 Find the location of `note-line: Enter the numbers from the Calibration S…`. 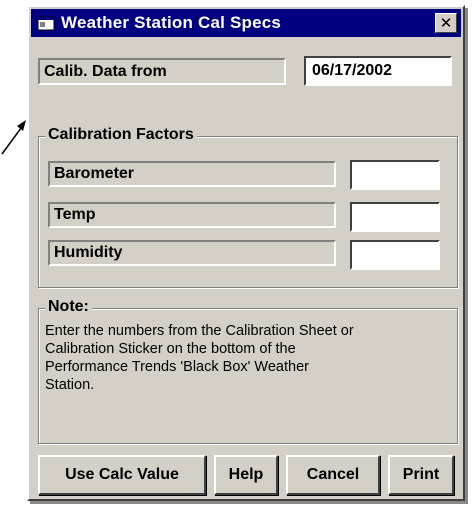

note-line: Enter the numbers from the Calibration S… is located at coordinates (199, 331).